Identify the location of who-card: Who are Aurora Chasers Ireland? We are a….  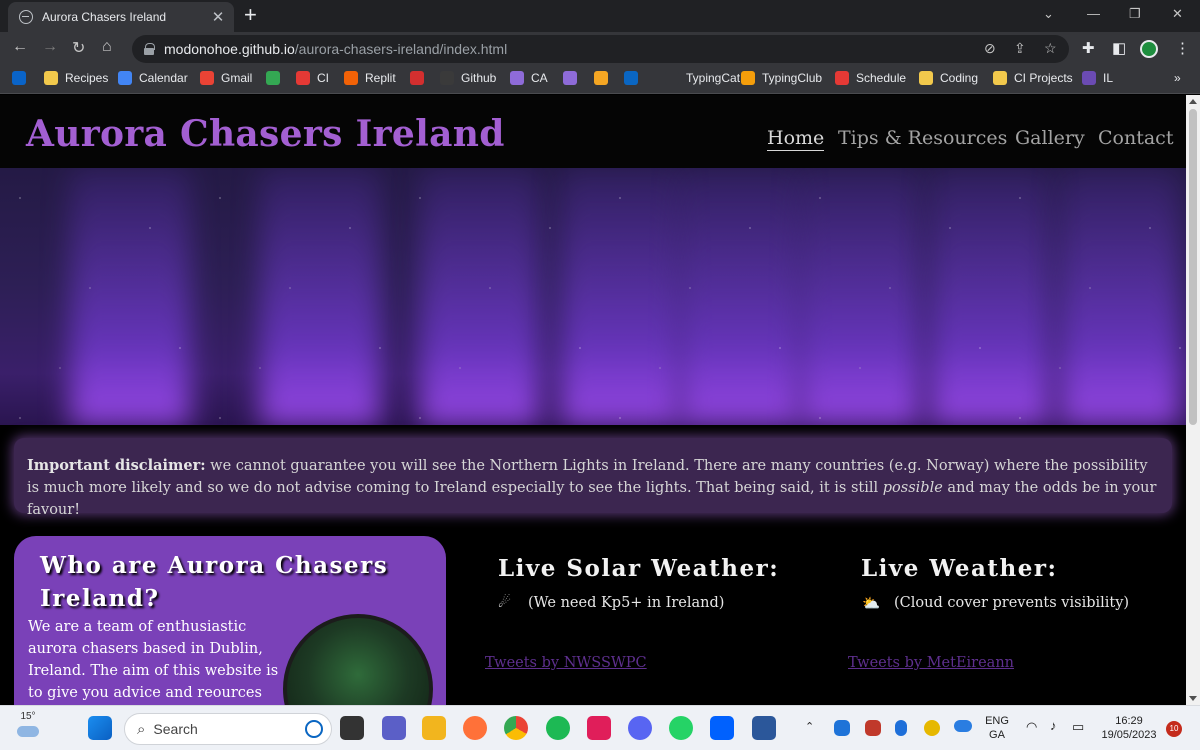
(230, 620).